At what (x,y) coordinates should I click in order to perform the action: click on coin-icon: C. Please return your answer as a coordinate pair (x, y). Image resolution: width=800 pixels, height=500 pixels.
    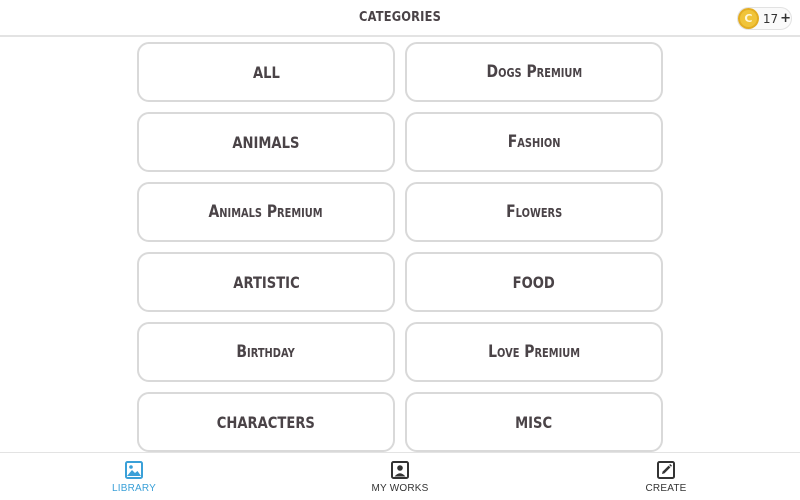
    Looking at the image, I should click on (748, 18).